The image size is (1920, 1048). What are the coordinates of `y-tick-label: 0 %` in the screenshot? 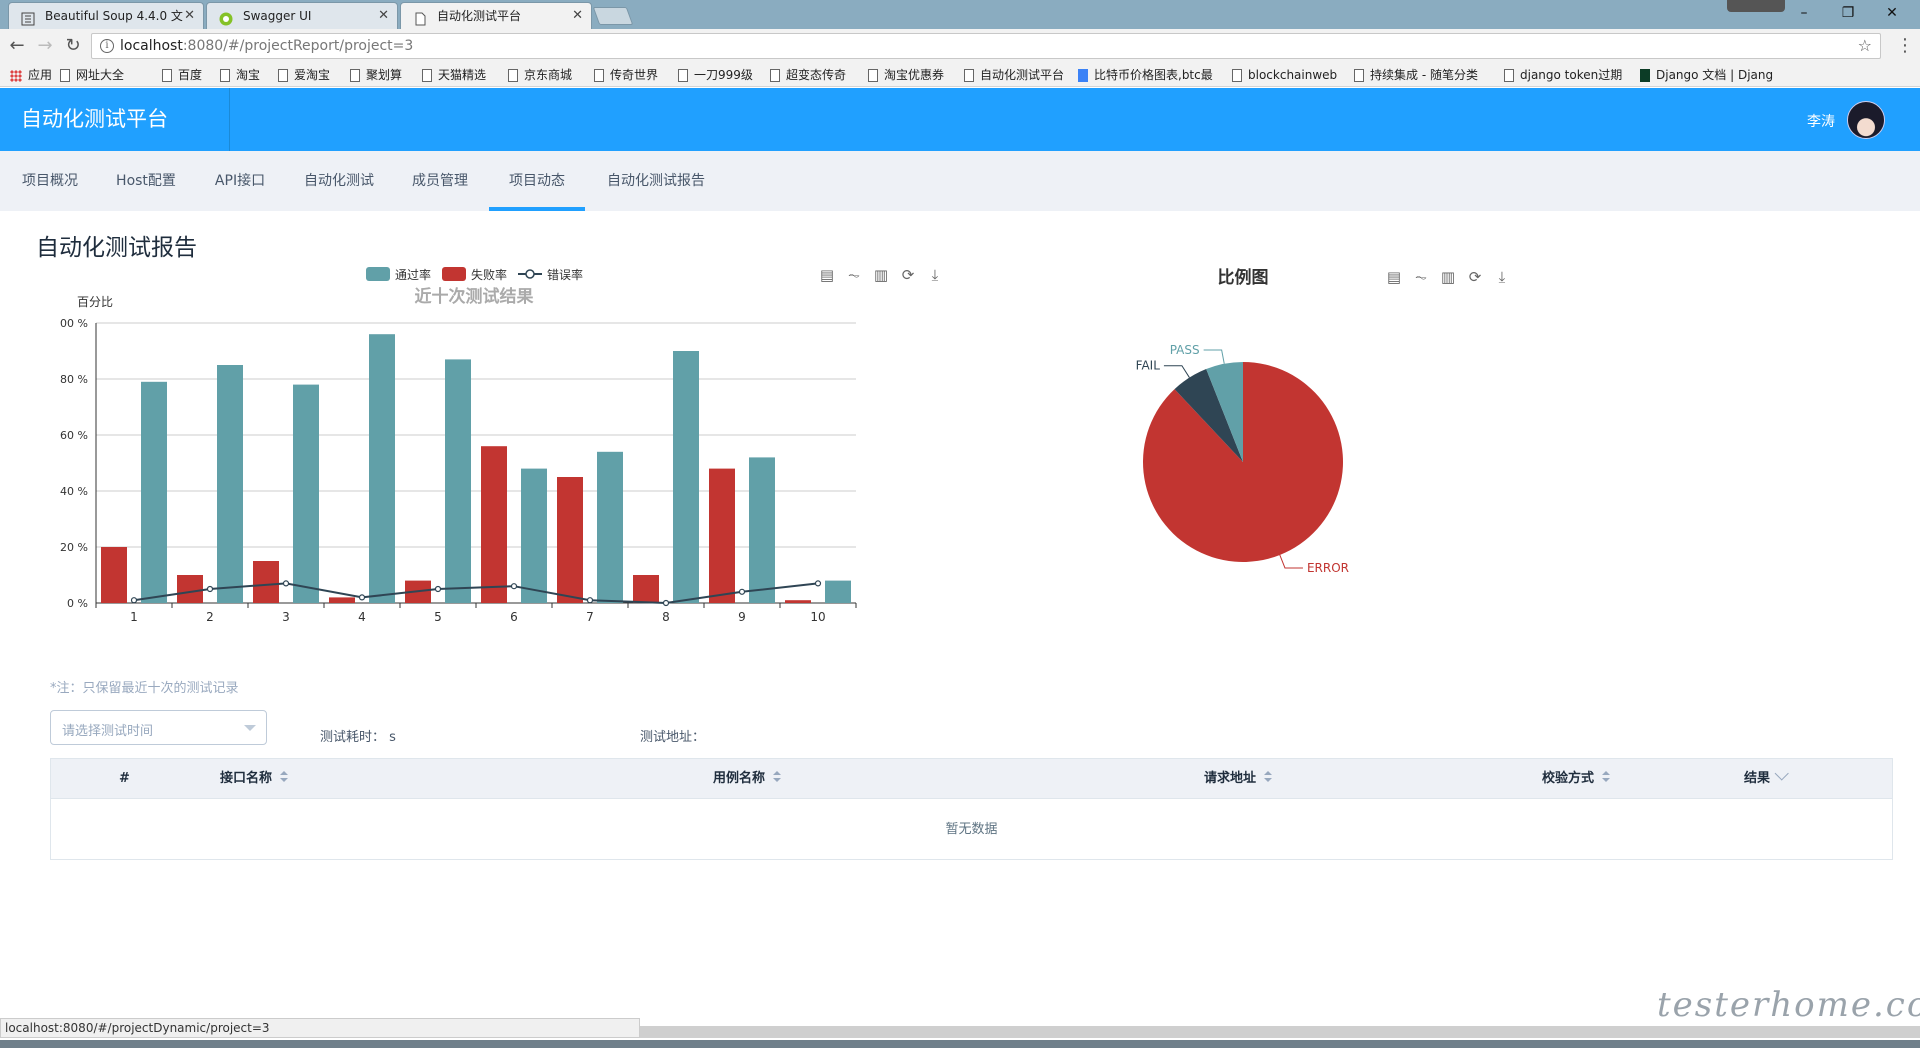 It's located at (77, 603).